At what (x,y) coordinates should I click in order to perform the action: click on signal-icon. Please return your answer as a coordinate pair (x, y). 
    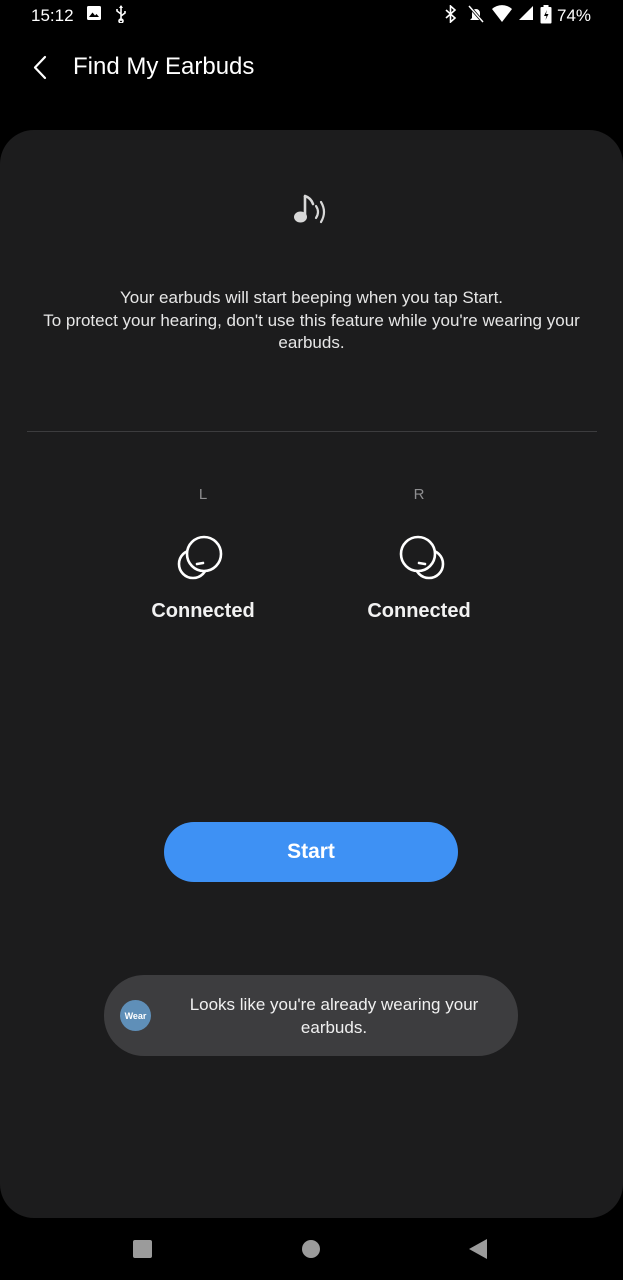
    Looking at the image, I should click on (526, 13).